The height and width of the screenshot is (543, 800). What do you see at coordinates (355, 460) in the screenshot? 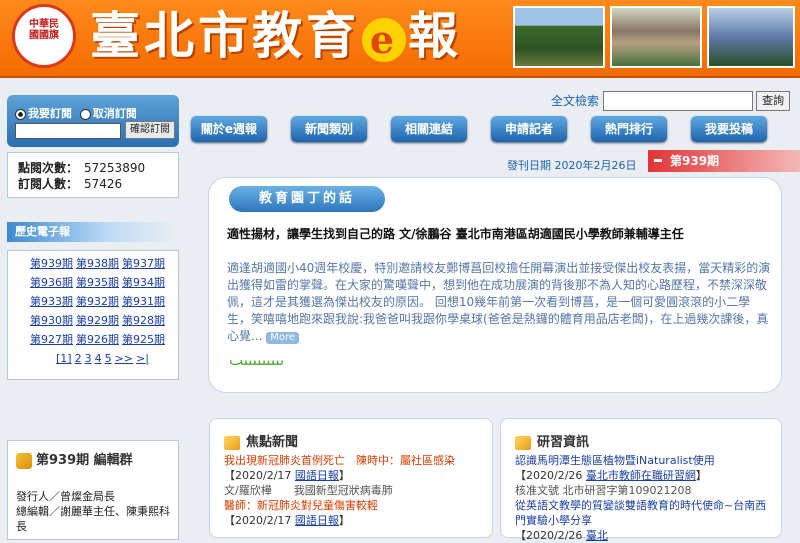
I see `news-headline: 我出現新冠肺炎首例死亡 陳時中：屬社區感染` at bounding box center [355, 460].